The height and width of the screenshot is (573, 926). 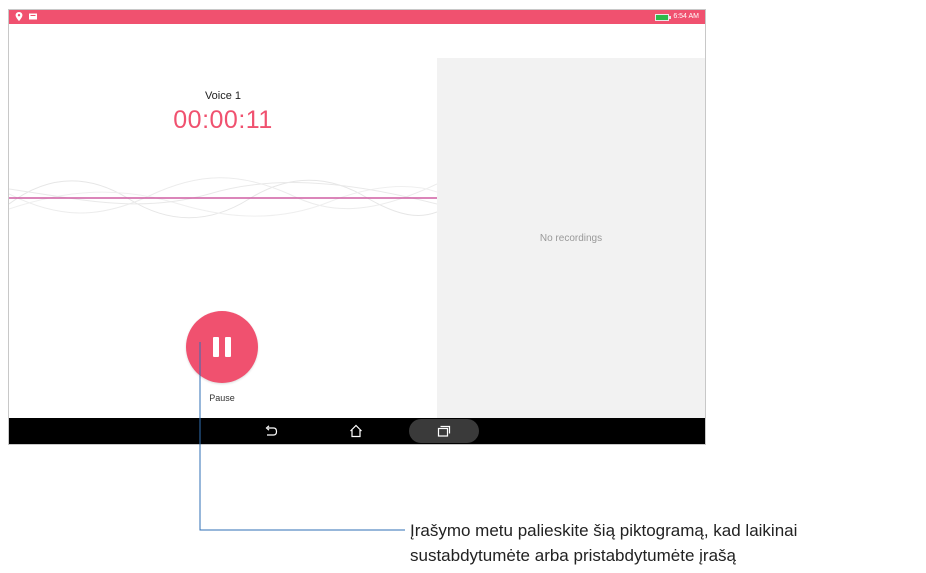 I want to click on status-bar-left, so click(x=26, y=16).